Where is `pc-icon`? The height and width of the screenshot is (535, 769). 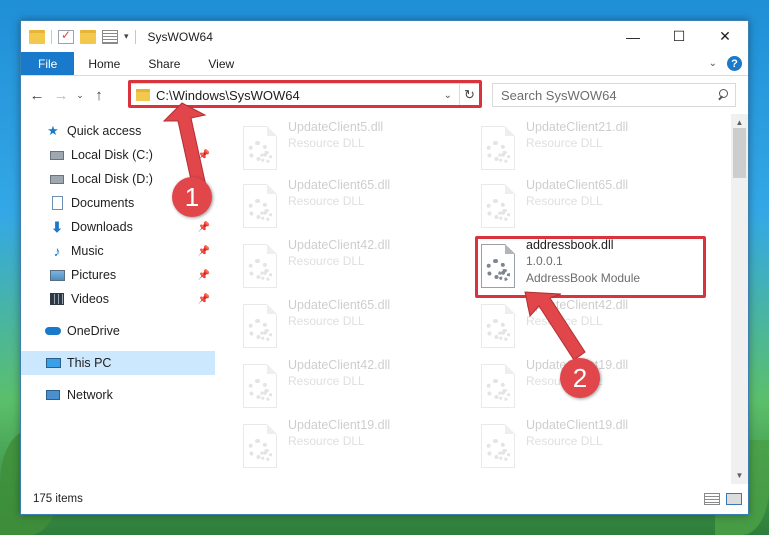
pc-icon is located at coordinates (53, 363).